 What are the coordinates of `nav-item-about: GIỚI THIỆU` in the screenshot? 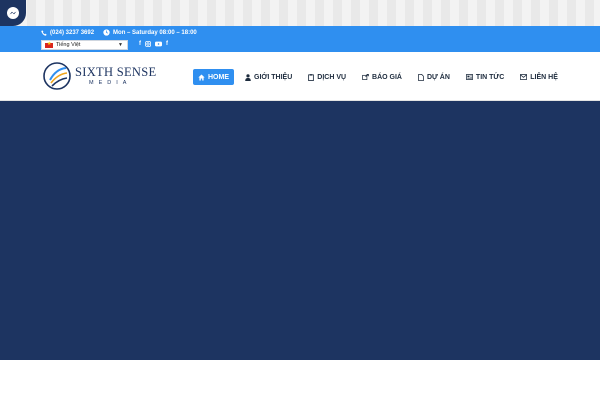 It's located at (268, 77).